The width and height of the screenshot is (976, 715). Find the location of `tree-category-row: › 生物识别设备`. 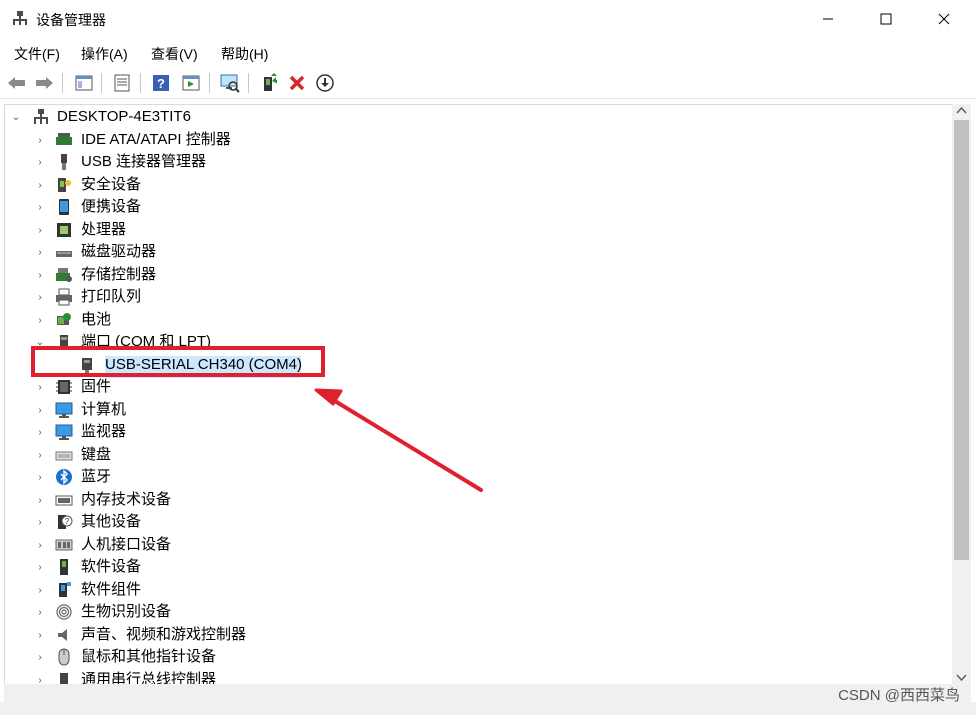

tree-category-row: › 生物识别设备 is located at coordinates (470, 612).